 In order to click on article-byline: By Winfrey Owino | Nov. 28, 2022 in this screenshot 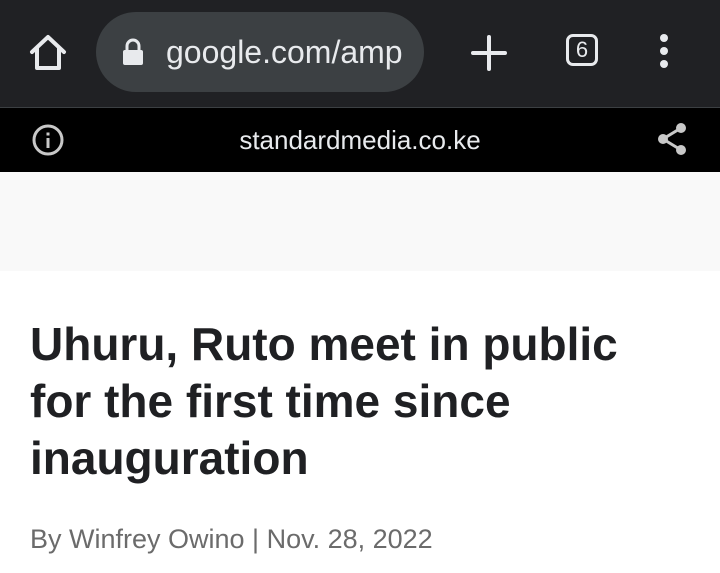, I will do `click(231, 539)`.